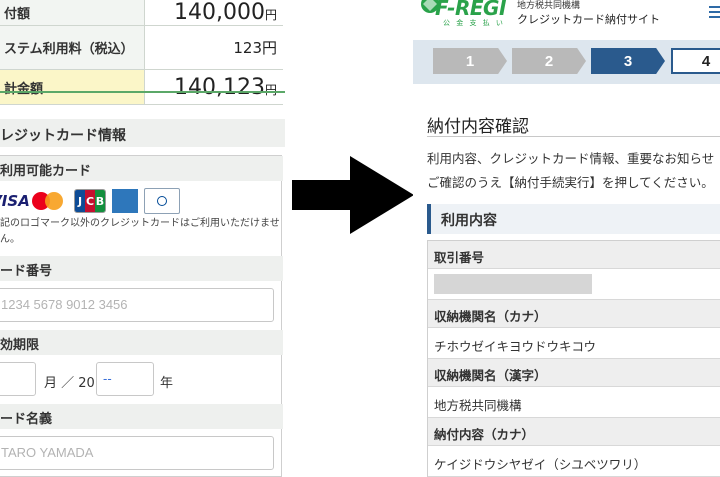 The width and height of the screenshot is (720, 477). I want to click on transaction-number-value, so click(574, 284).